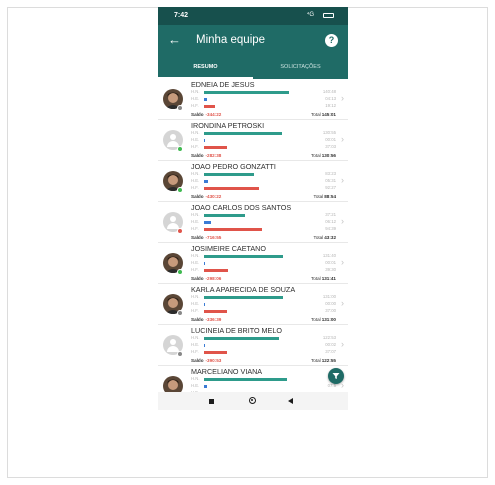 The image size is (495, 485). What do you see at coordinates (263, 222) in the screenshot?
I see `metric-he: H.E. 06:12` at bounding box center [263, 222].